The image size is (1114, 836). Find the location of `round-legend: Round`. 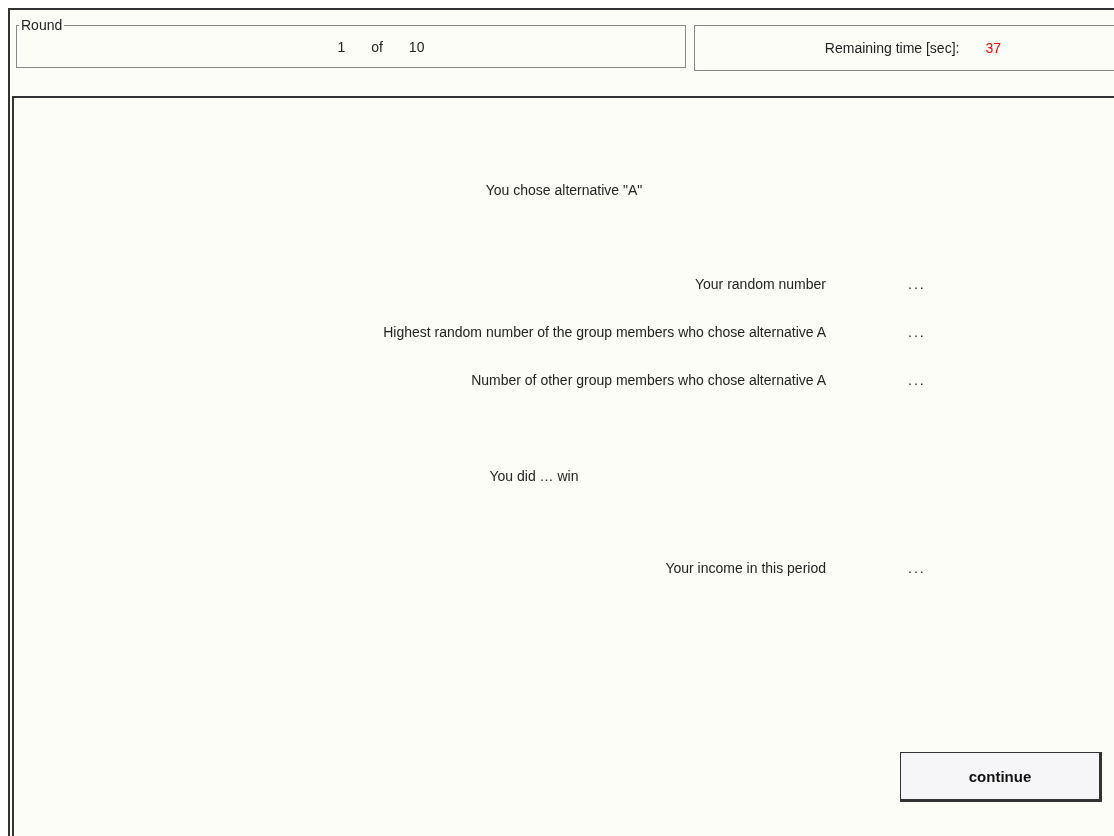

round-legend: Round is located at coordinates (42, 25).